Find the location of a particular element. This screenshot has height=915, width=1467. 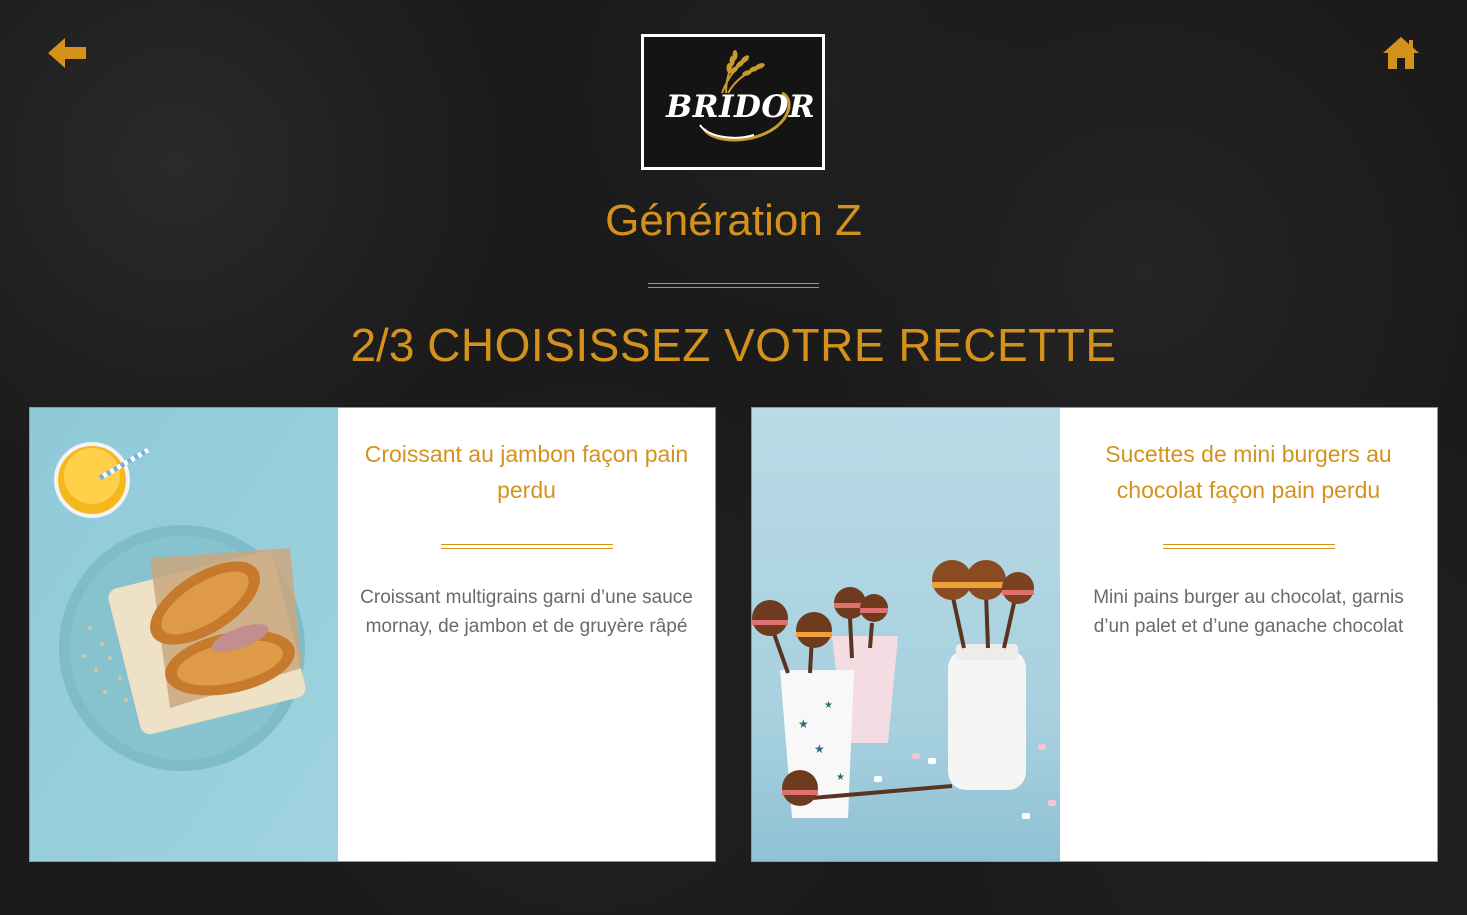

arrow-left-icon is located at coordinates (67, 53).